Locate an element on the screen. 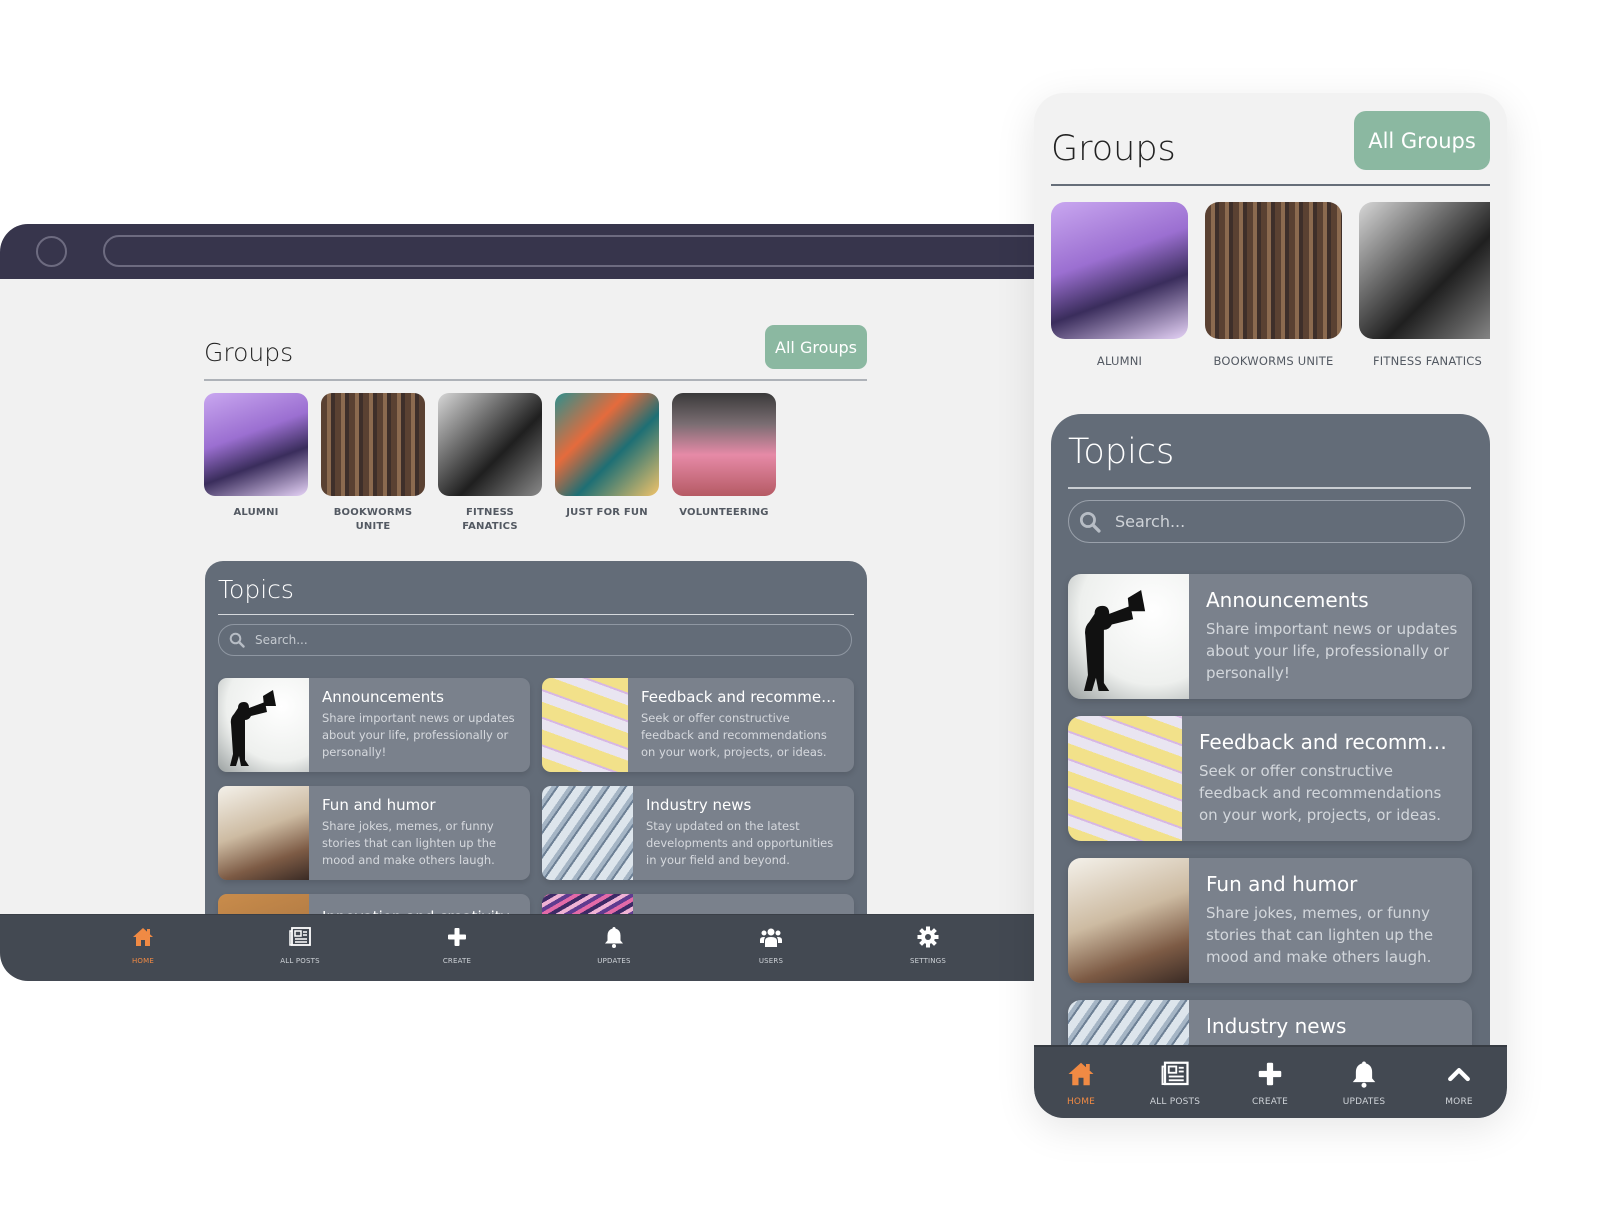 The width and height of the screenshot is (1614, 1206). group-item-just-for-fun: JUST FOR FUN is located at coordinates (607, 463).